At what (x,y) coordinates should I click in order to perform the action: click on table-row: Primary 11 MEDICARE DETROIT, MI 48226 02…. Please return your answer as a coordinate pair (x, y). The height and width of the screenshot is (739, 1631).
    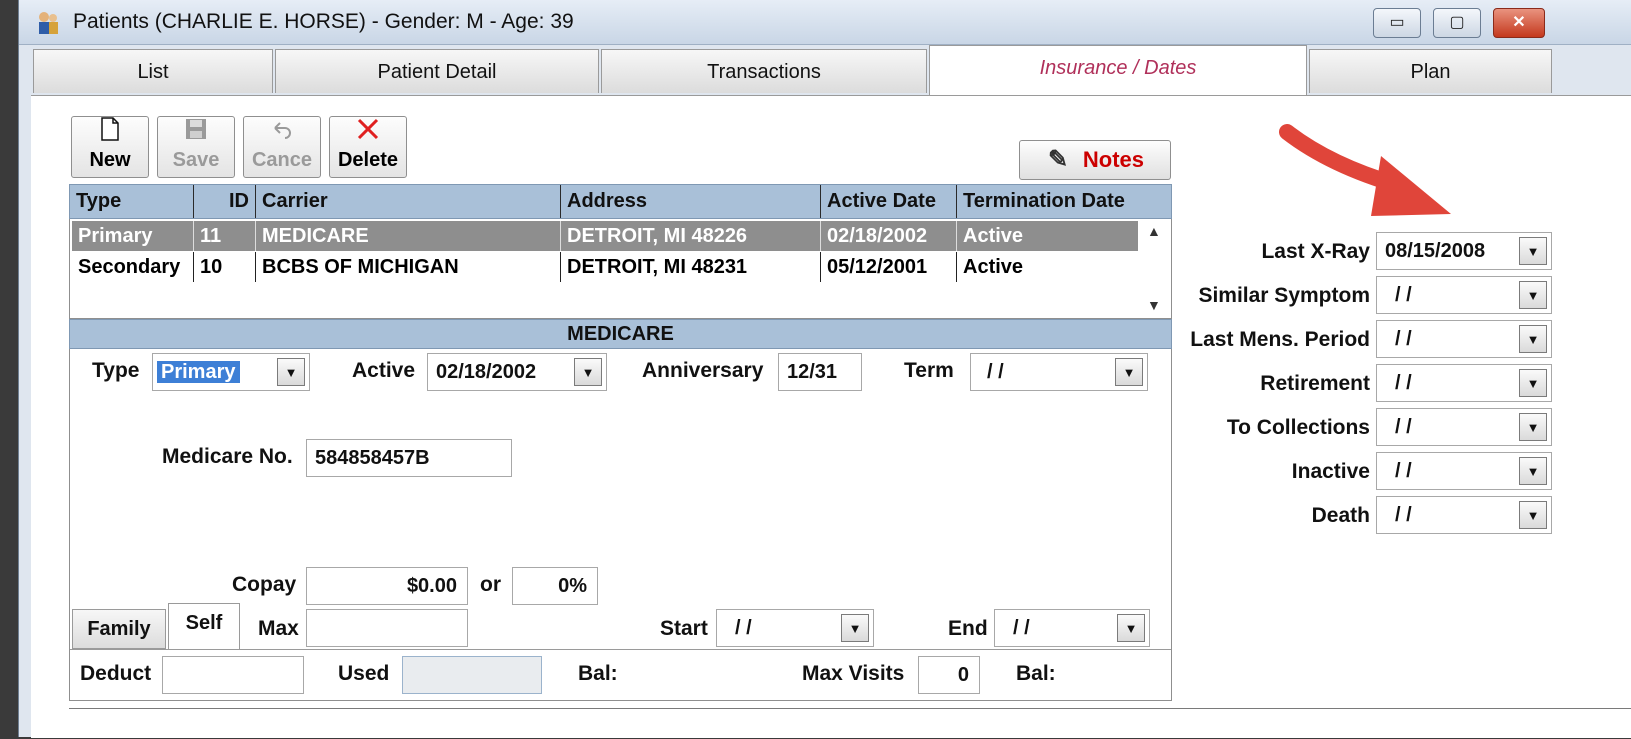
    Looking at the image, I should click on (605, 236).